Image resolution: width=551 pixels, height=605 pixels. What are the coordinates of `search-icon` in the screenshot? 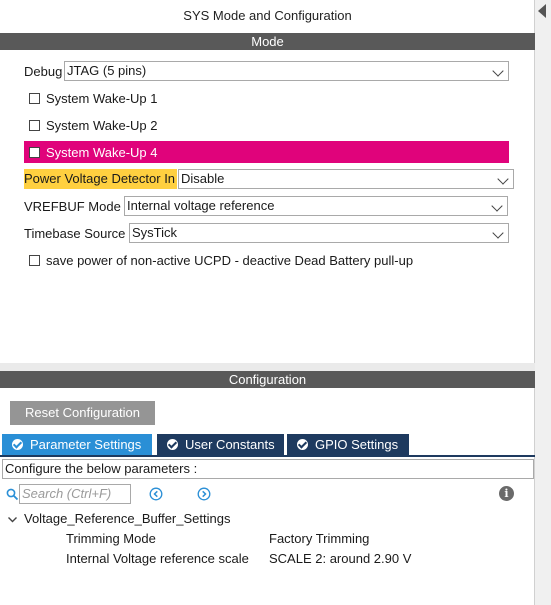 It's located at (12, 494).